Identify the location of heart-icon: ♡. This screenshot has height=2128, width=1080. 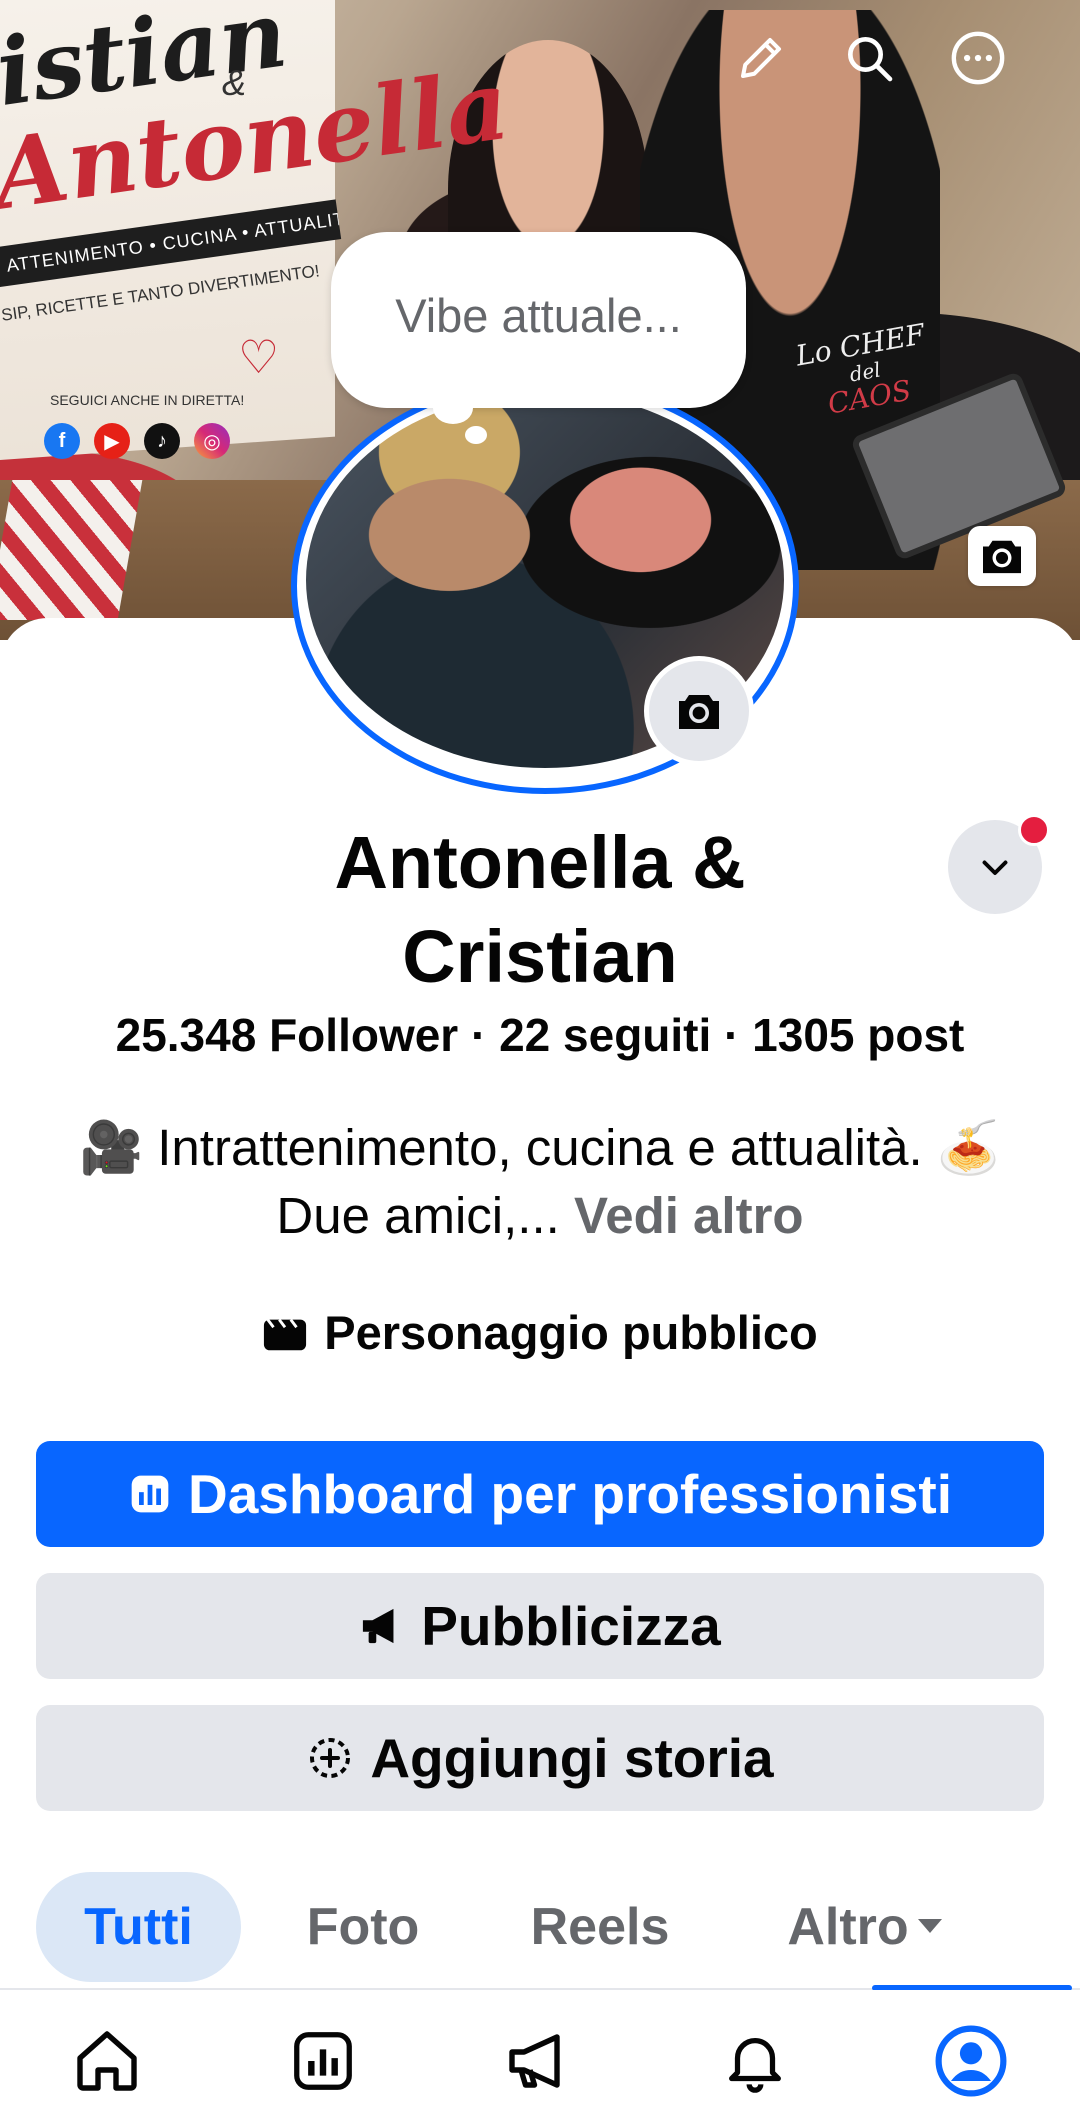
(259, 357).